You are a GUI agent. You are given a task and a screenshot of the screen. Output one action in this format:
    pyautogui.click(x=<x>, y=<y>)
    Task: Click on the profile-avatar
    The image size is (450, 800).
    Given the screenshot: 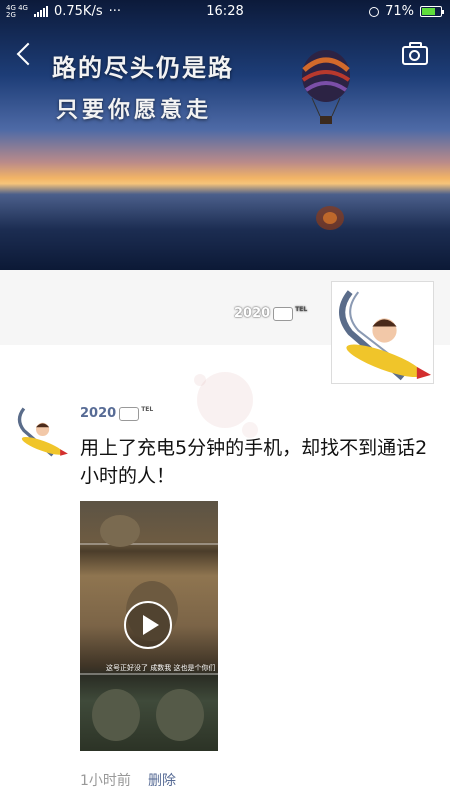 What is the action you would take?
    pyautogui.click(x=382, y=332)
    